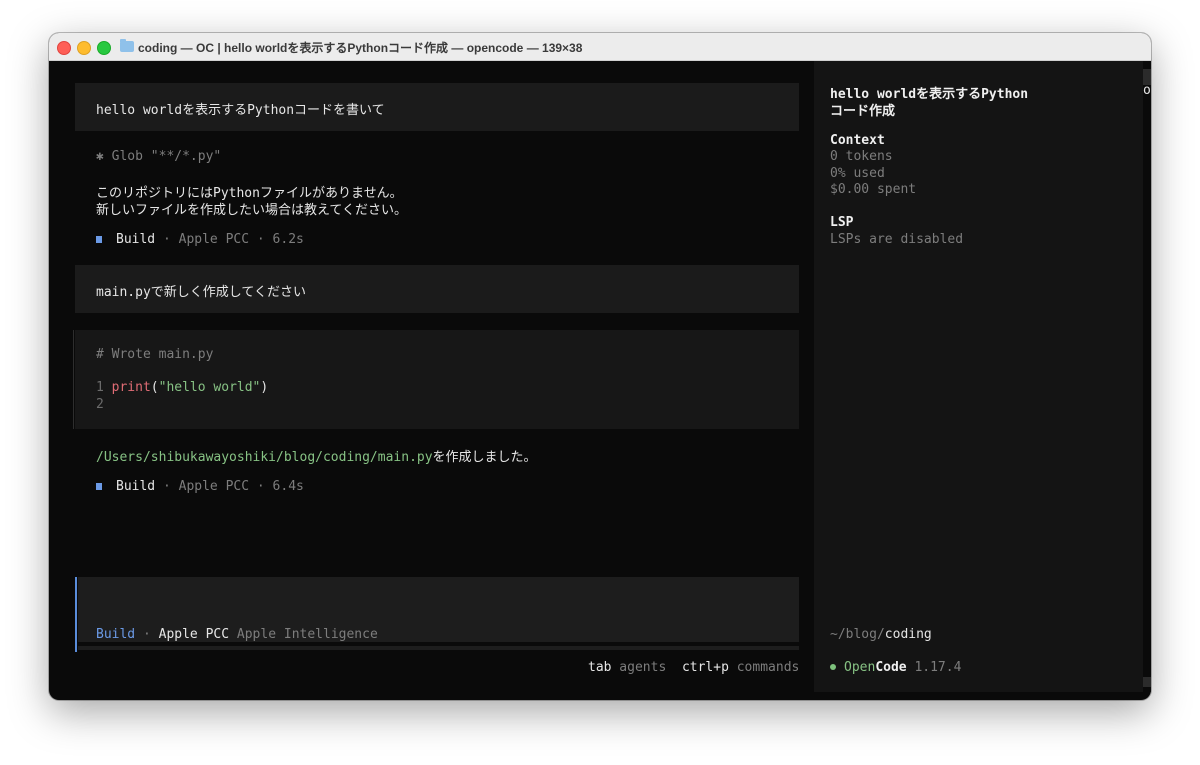  What do you see at coordinates (863, 111) in the screenshot?
I see `session-title: コード作成` at bounding box center [863, 111].